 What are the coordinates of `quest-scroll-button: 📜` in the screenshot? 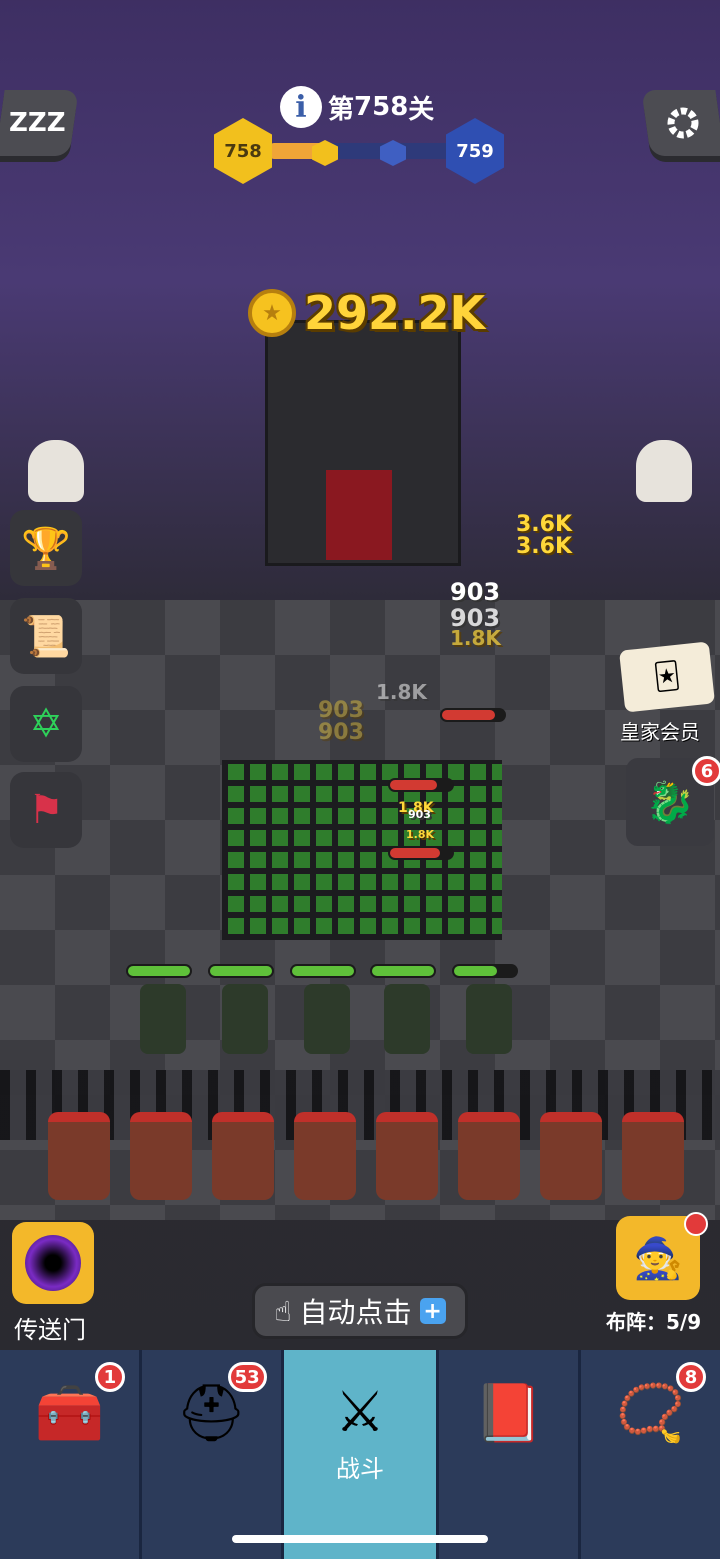 It's located at (46, 636).